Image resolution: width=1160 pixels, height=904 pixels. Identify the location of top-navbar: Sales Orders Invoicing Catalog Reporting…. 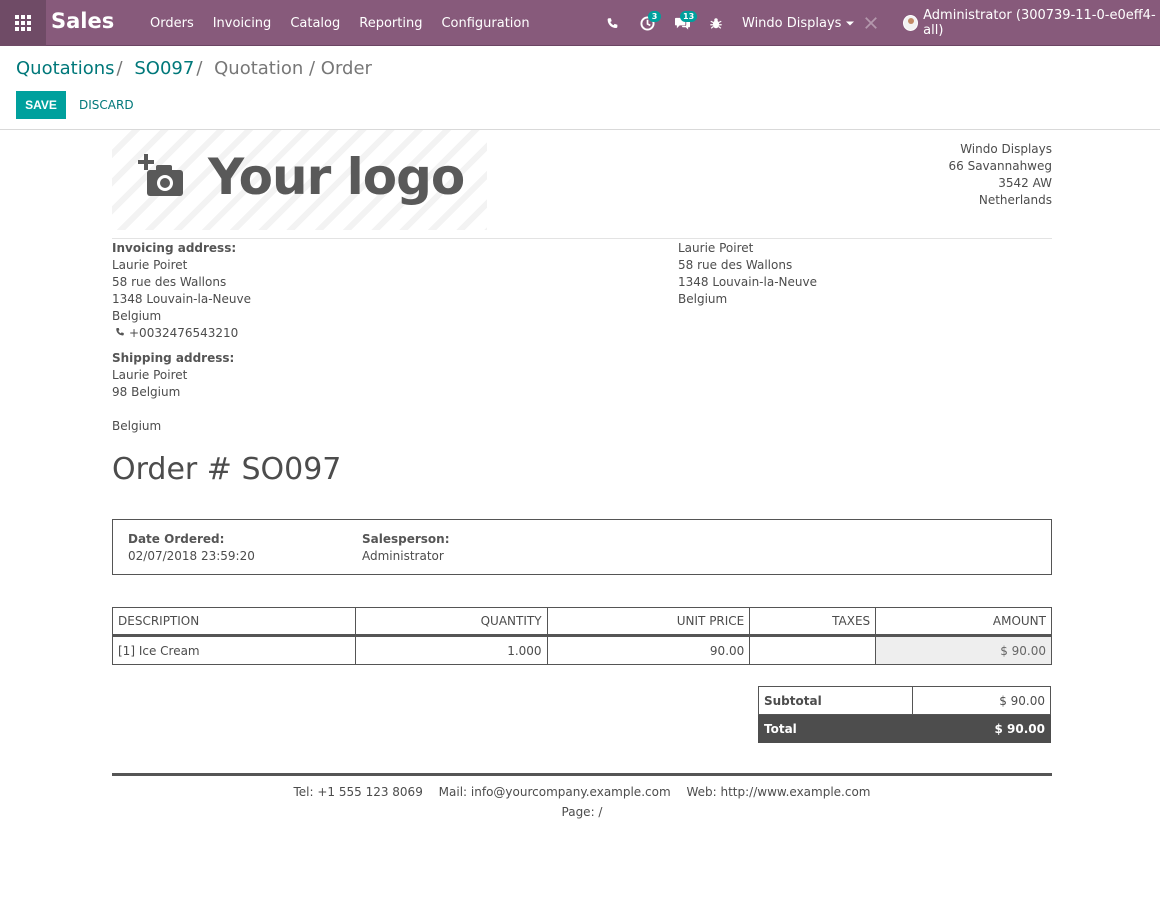
(580, 23).